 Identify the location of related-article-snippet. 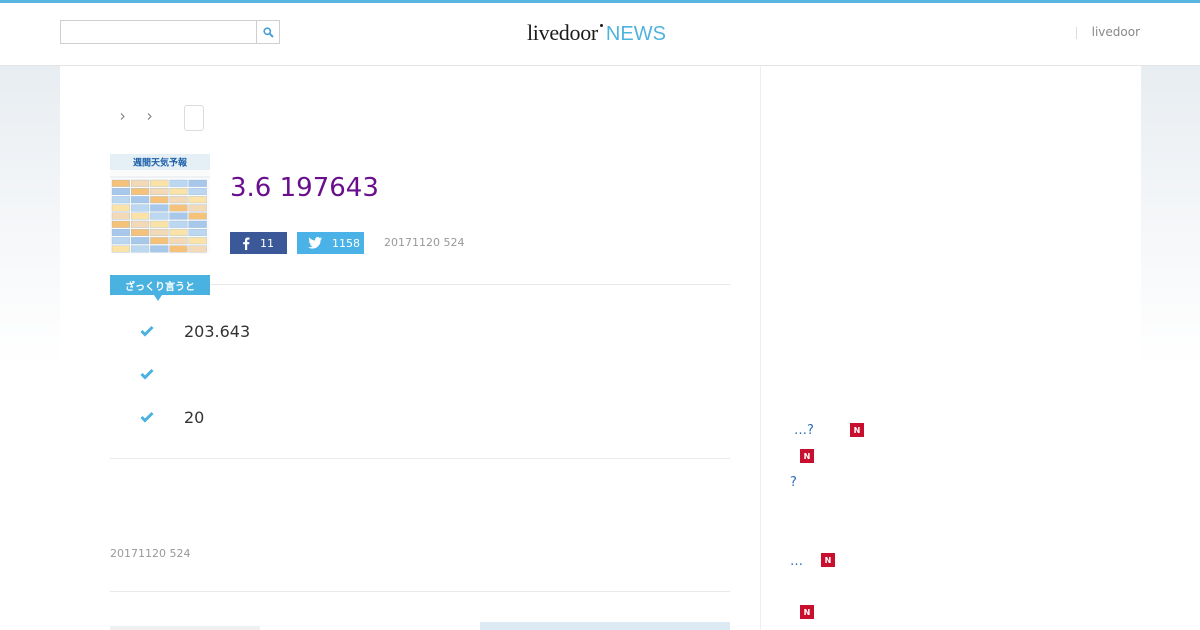
(185, 628).